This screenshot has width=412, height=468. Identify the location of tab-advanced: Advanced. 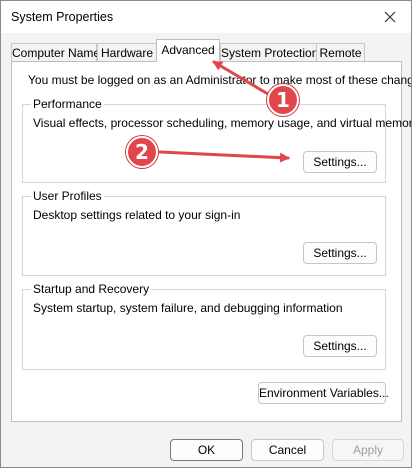
(188, 50).